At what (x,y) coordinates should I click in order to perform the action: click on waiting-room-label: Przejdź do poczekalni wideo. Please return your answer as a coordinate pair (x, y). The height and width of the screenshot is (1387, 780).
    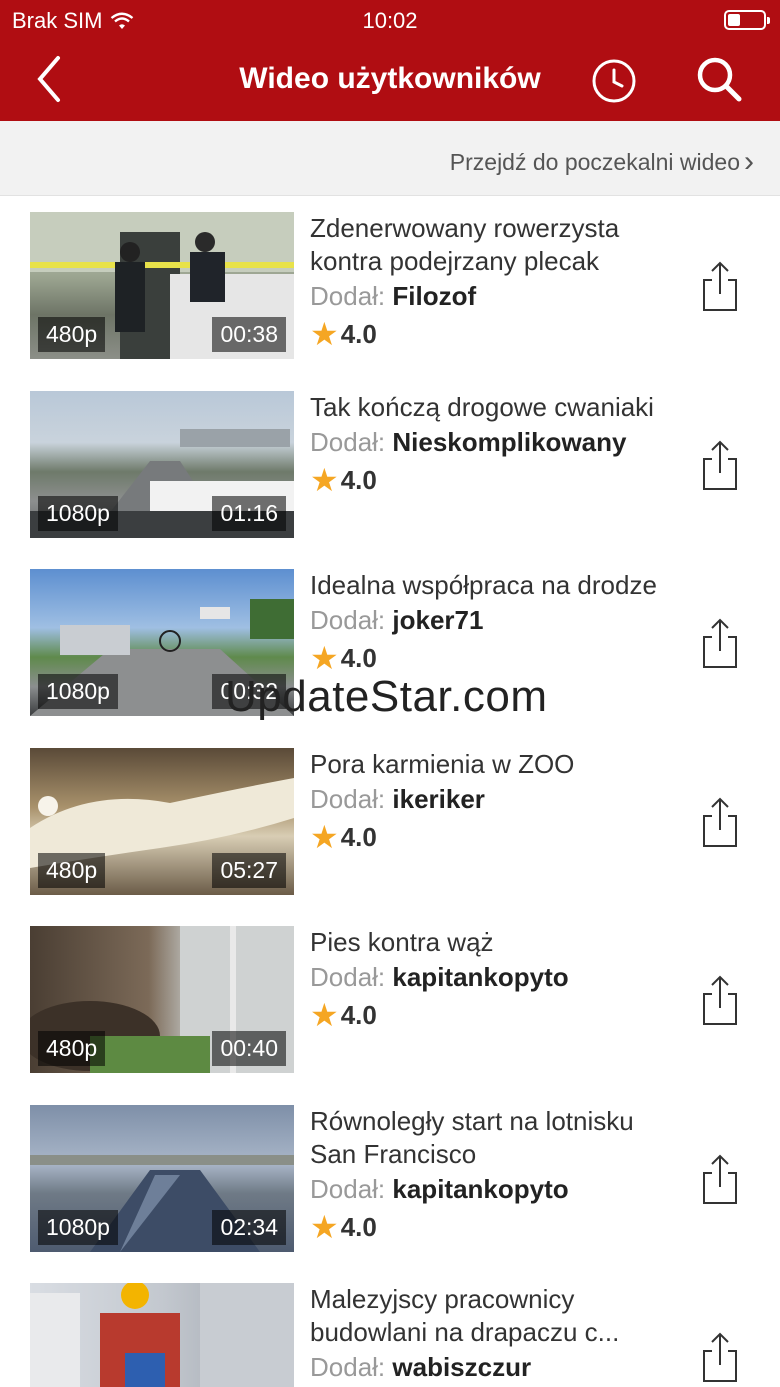
    Looking at the image, I should click on (594, 161).